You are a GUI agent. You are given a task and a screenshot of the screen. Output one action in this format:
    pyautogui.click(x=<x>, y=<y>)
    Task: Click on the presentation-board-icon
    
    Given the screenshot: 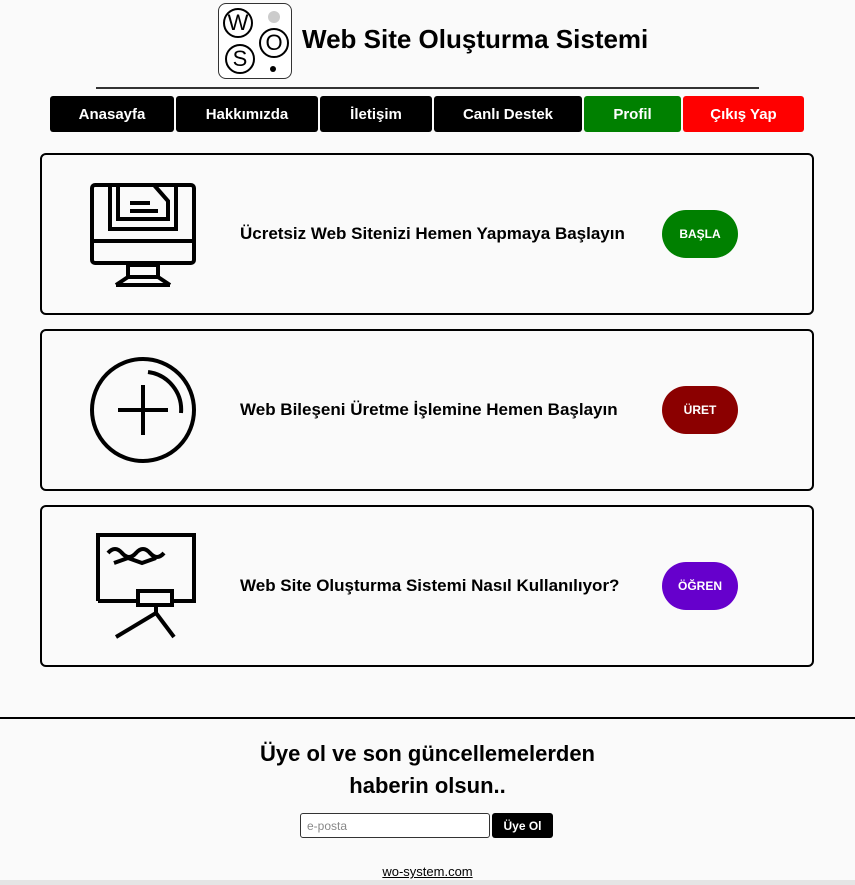 What is the action you would take?
    pyautogui.click(x=146, y=586)
    